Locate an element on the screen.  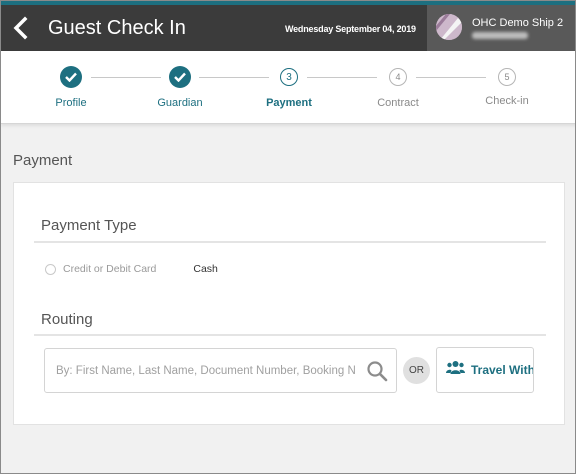
option-cash: Cash is located at coordinates (205, 269).